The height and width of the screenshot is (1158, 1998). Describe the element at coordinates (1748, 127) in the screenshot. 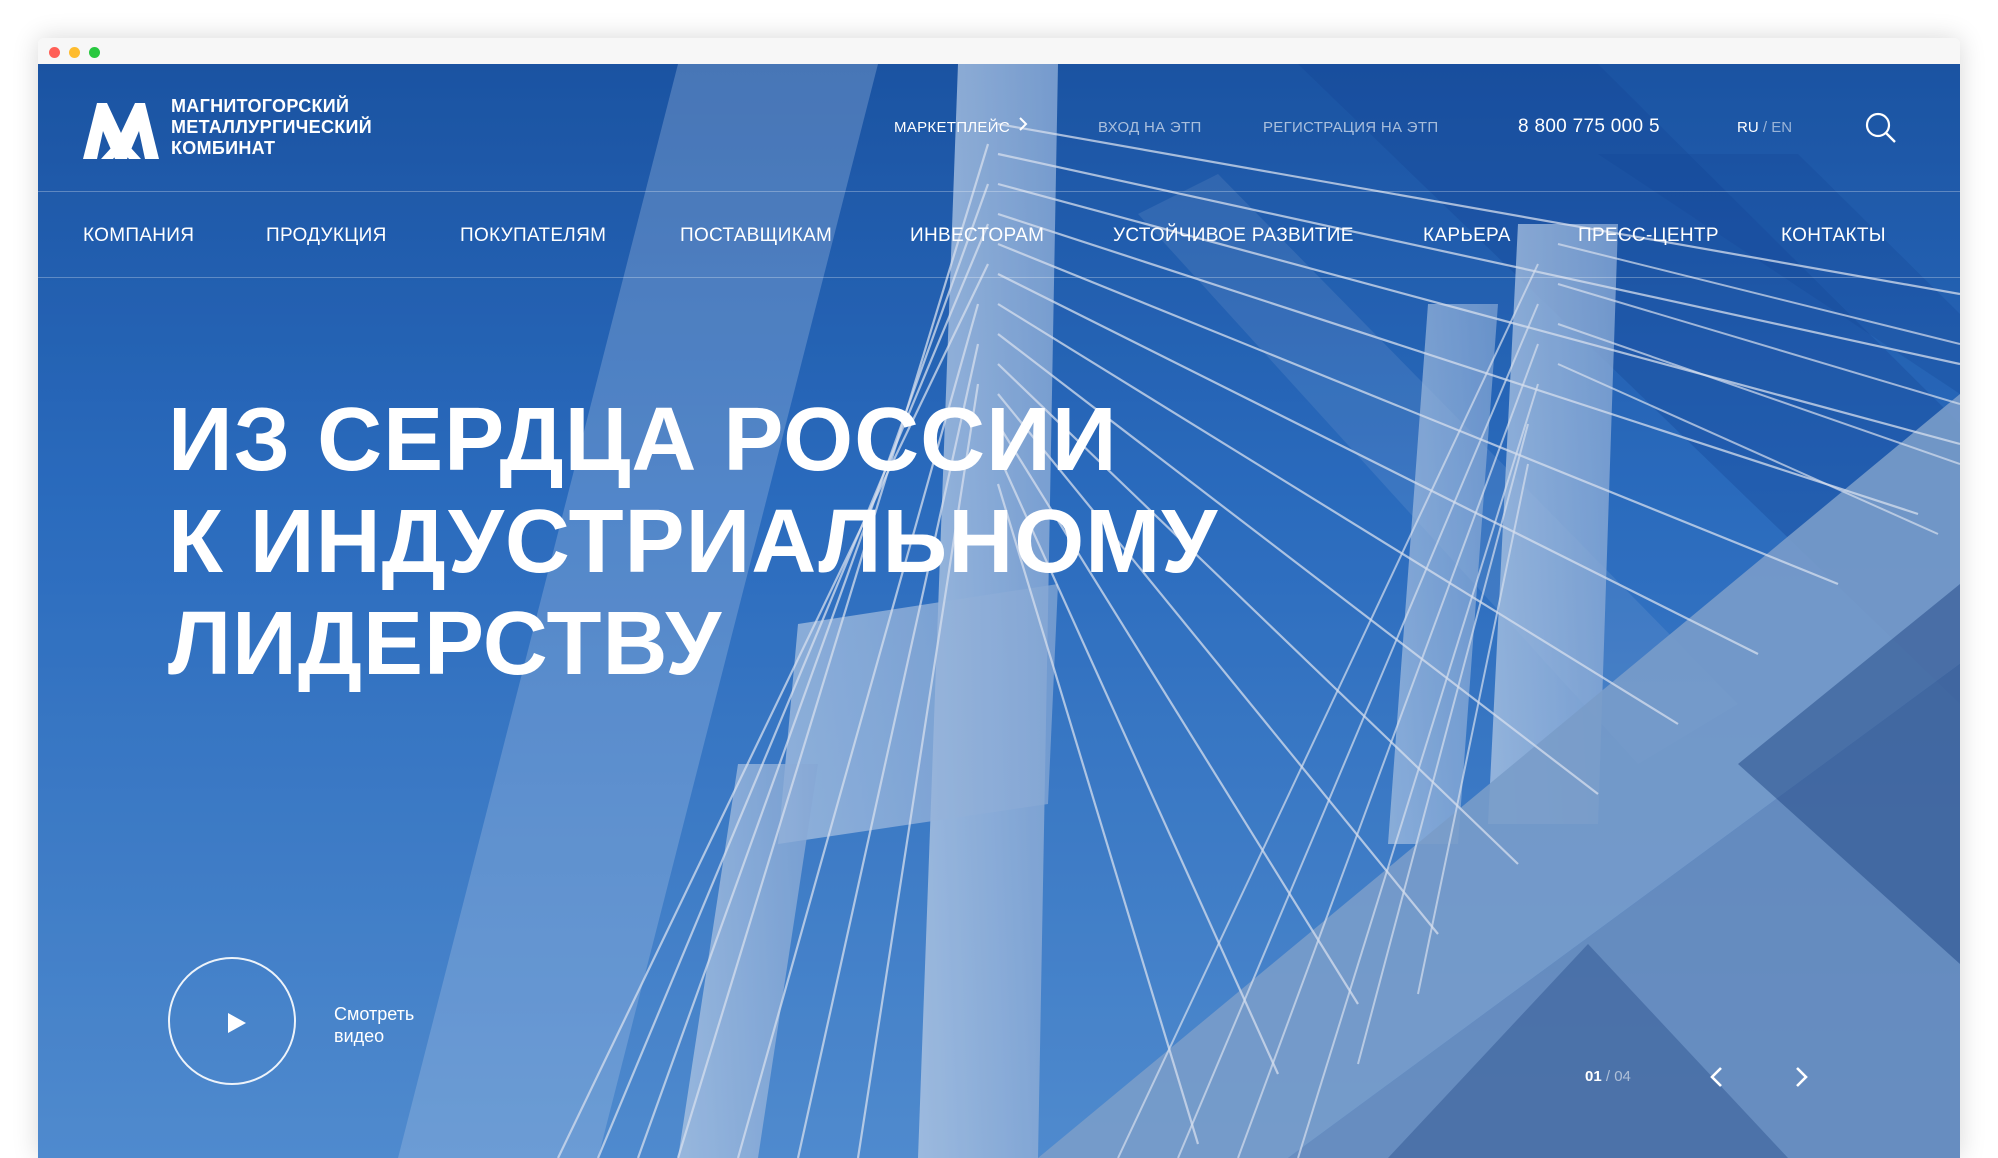

I see `lang-ru: RU` at that location.